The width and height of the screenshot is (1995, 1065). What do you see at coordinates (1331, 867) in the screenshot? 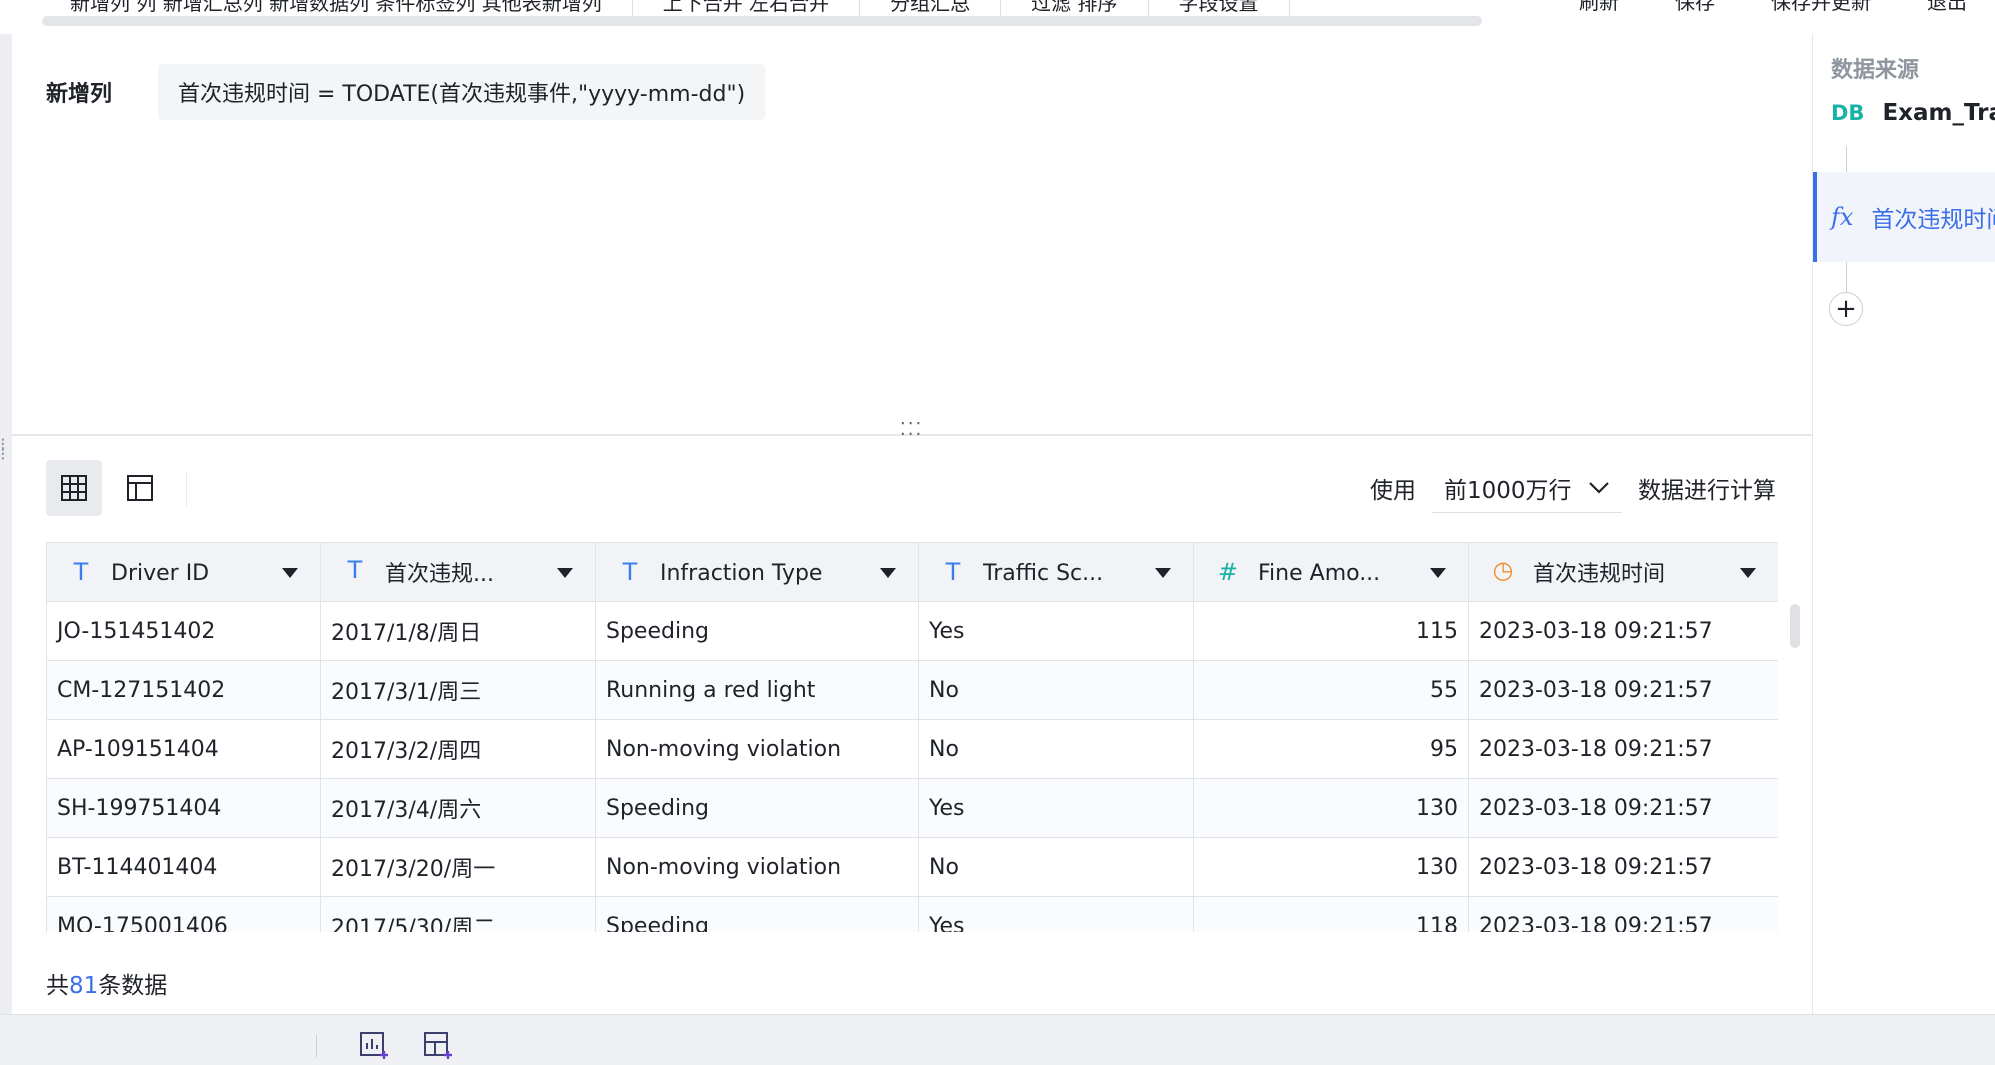
I see `table-cell: 130` at bounding box center [1331, 867].